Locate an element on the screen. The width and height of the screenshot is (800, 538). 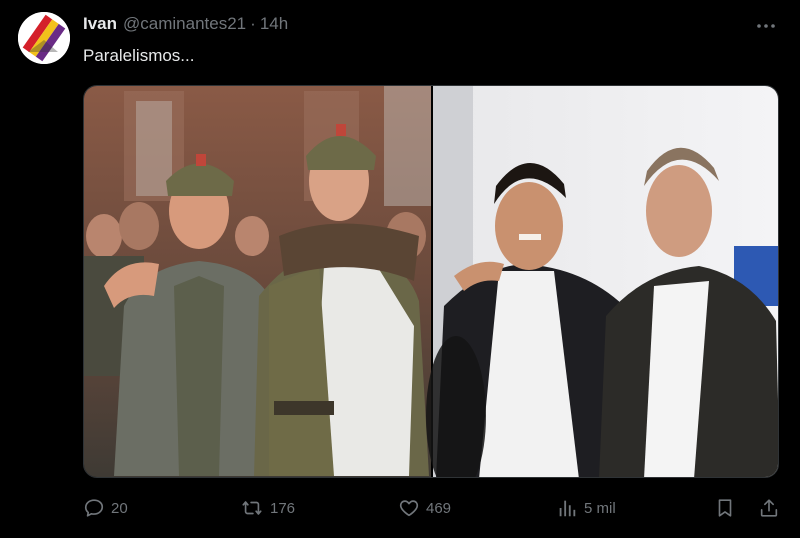
more-button is located at coordinates (766, 26).